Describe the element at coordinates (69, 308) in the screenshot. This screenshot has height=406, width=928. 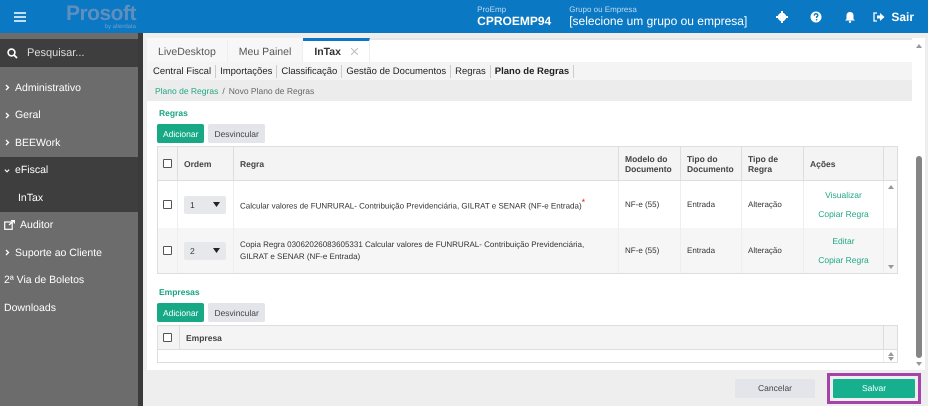
I see `sidebar-item: Downloads` at that location.